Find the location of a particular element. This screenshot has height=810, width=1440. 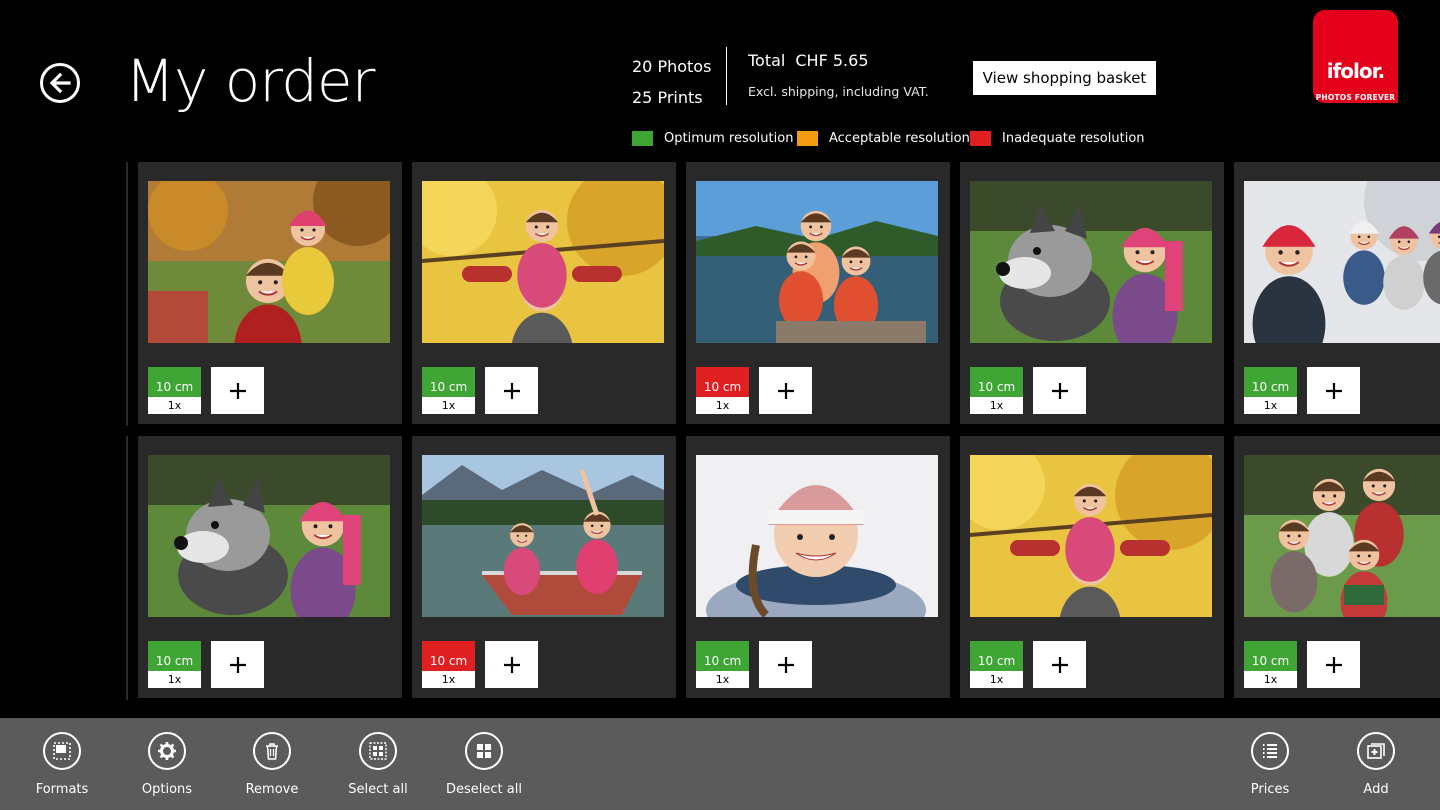

remove-button: Remove is located at coordinates (272, 764).